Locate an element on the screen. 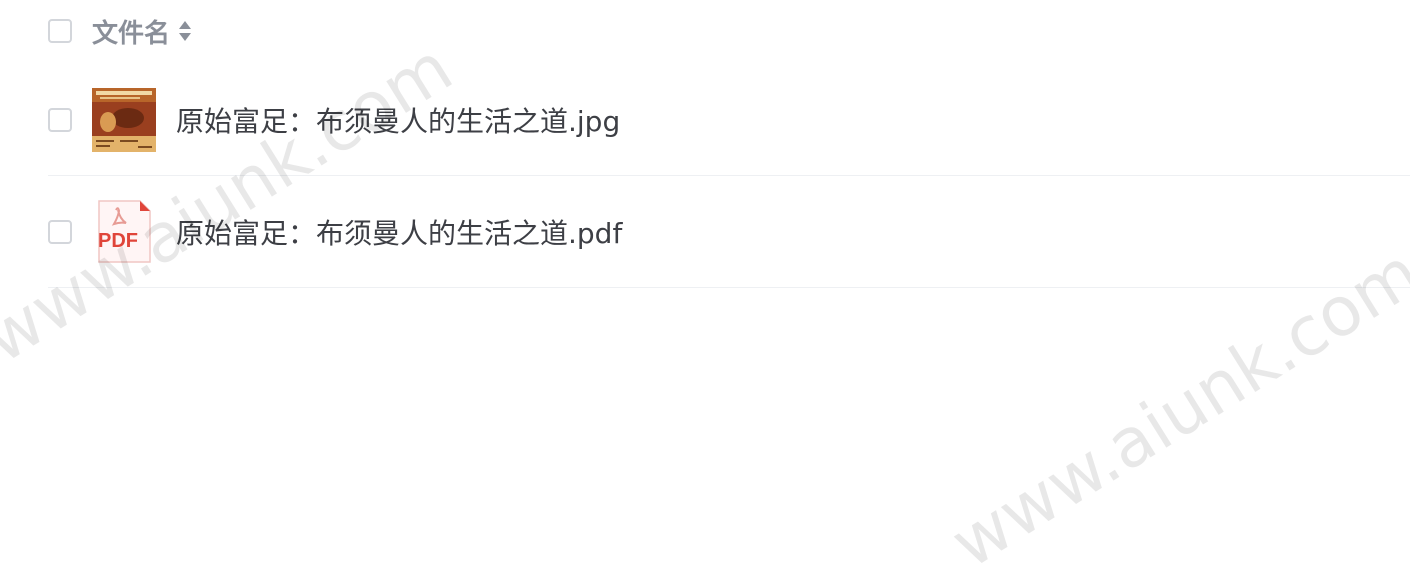 Image resolution: width=1410 pixels, height=588 pixels. sort-icon is located at coordinates (185, 31).